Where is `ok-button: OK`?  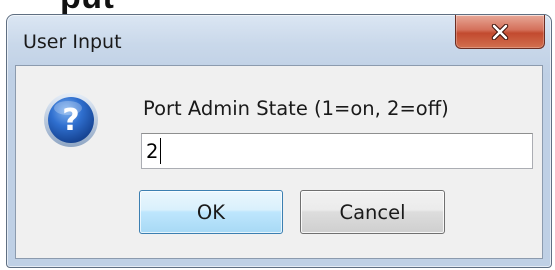 ok-button: OK is located at coordinates (211, 212).